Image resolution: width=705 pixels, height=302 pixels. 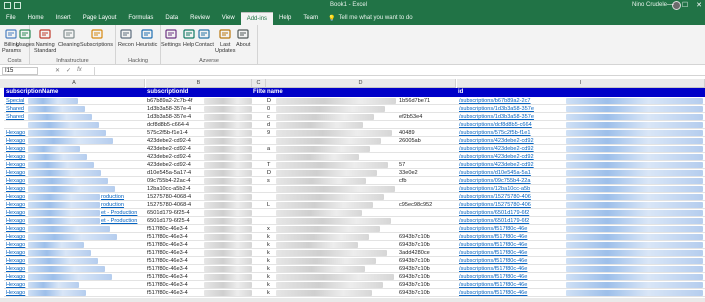 I want to click on tell-me-search: 💡 Tell me what you want to do, so click(x=370, y=18).